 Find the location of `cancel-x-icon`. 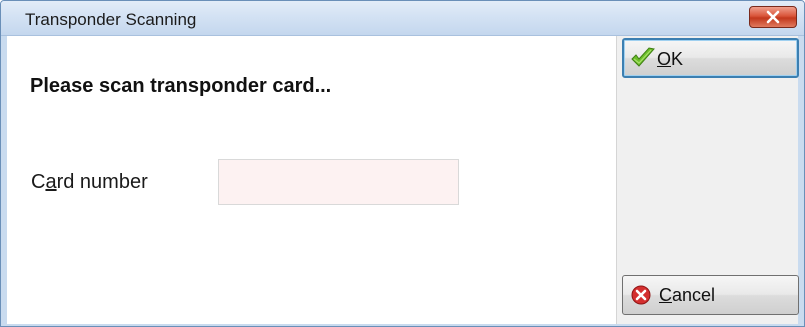

cancel-x-icon is located at coordinates (641, 297).